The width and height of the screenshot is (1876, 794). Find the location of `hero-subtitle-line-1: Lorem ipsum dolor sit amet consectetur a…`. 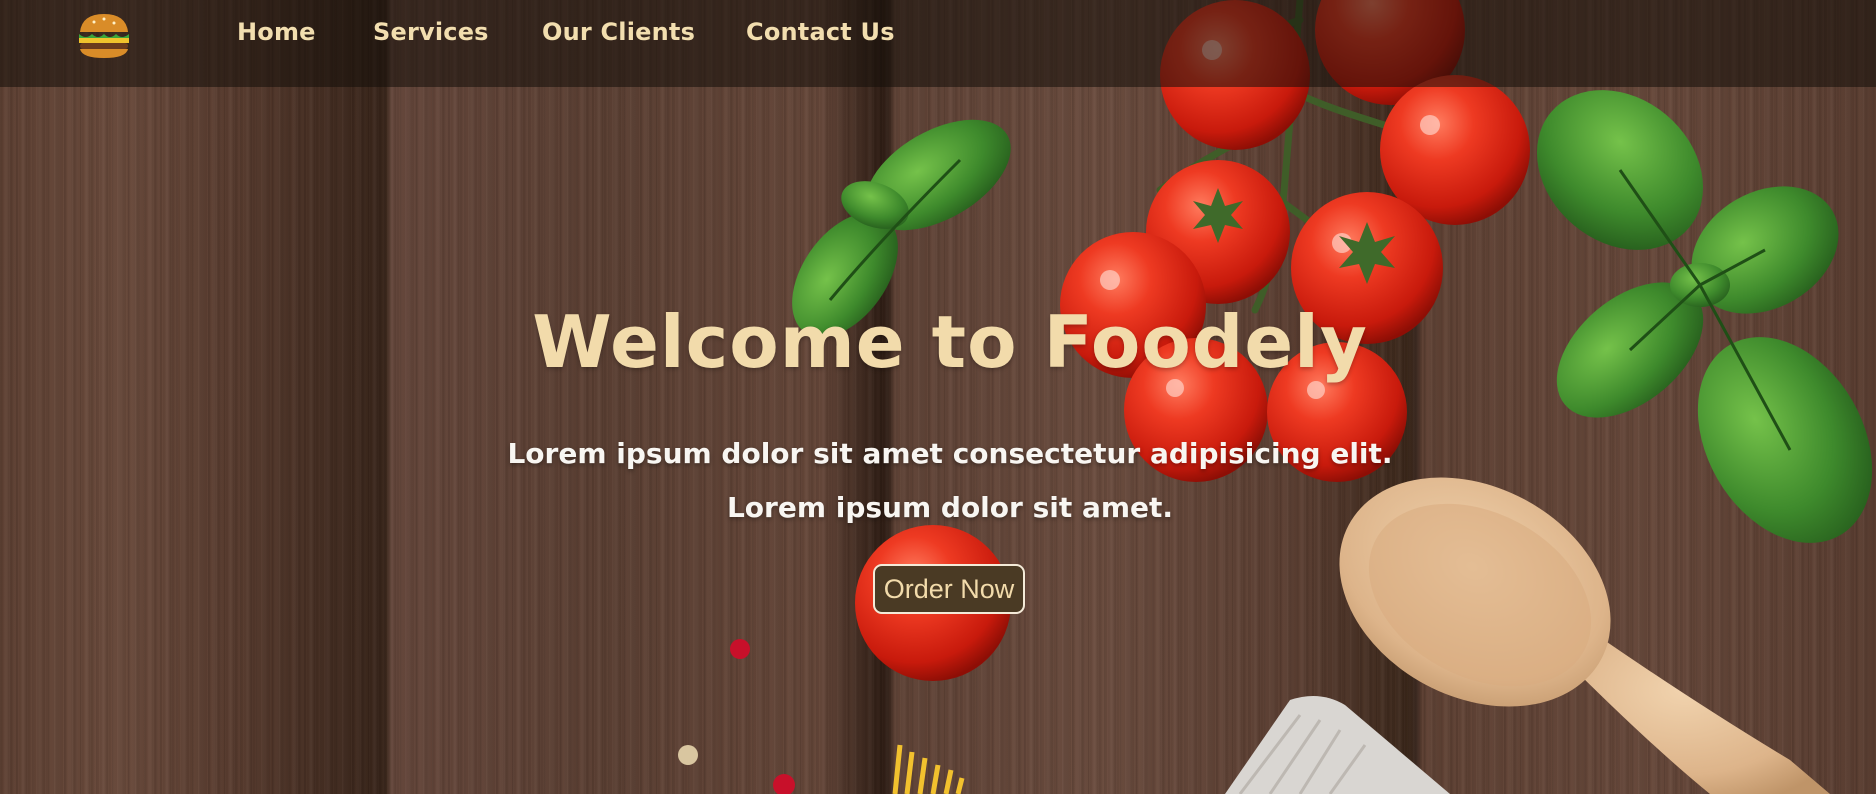

hero-subtitle-line-1: Lorem ipsum dolor sit amet consectetur a… is located at coordinates (950, 453).